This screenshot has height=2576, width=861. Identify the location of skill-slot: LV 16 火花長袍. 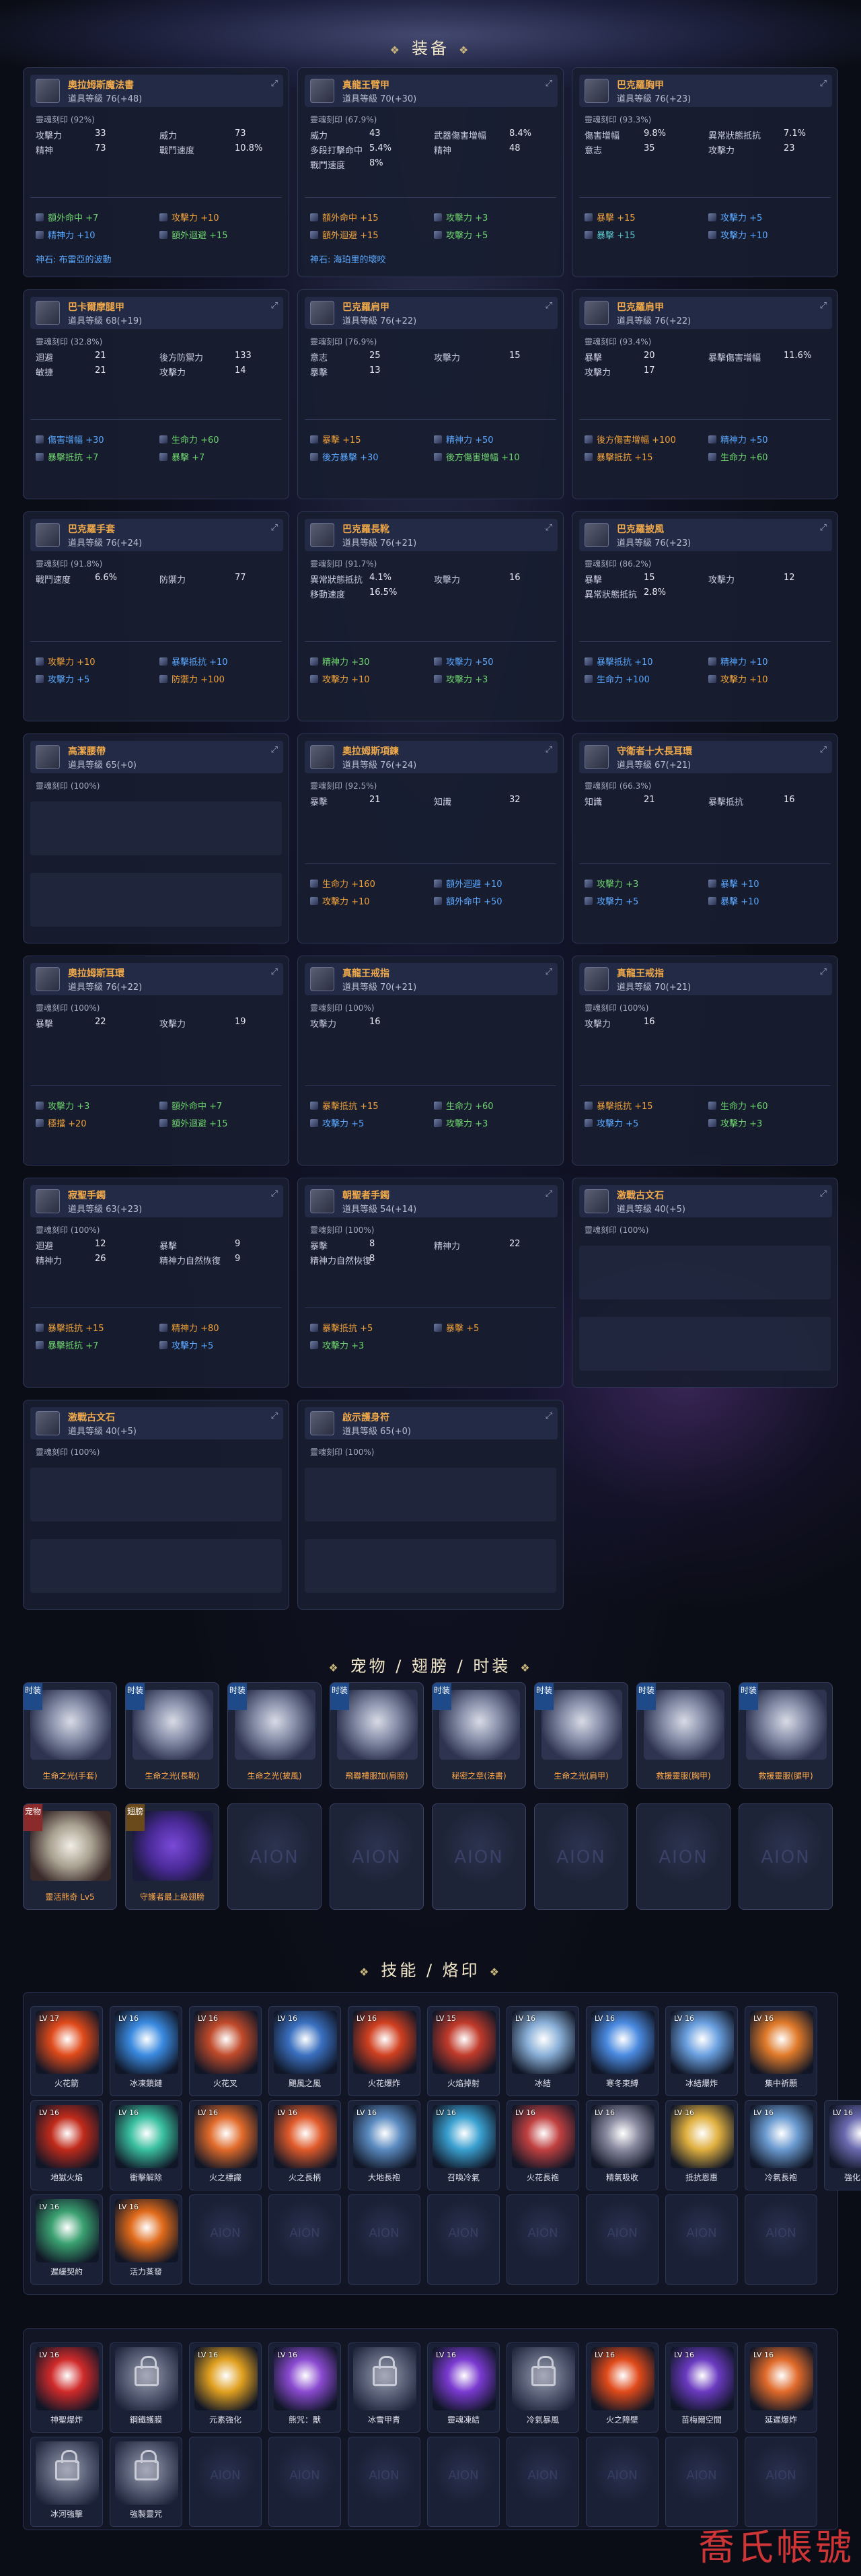
(543, 2145).